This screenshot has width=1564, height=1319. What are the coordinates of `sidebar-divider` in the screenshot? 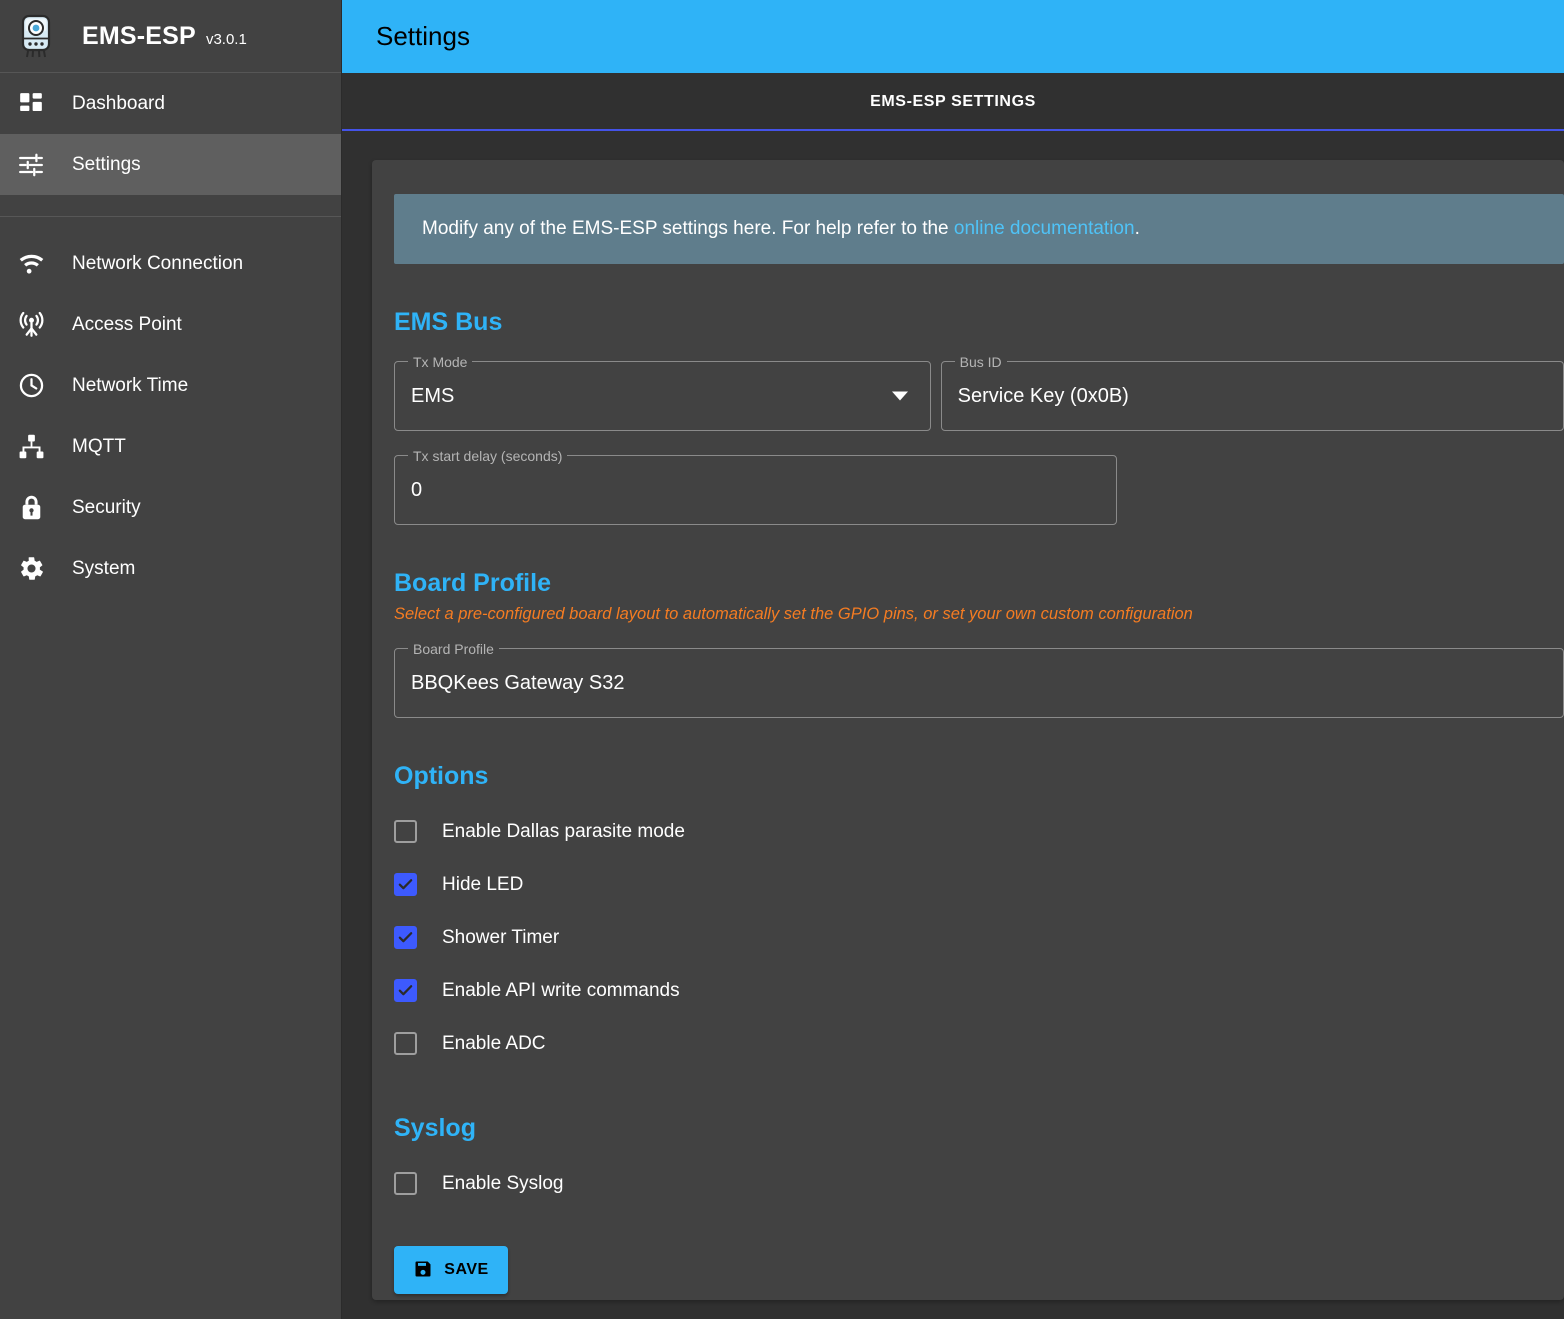 It's located at (170, 216).